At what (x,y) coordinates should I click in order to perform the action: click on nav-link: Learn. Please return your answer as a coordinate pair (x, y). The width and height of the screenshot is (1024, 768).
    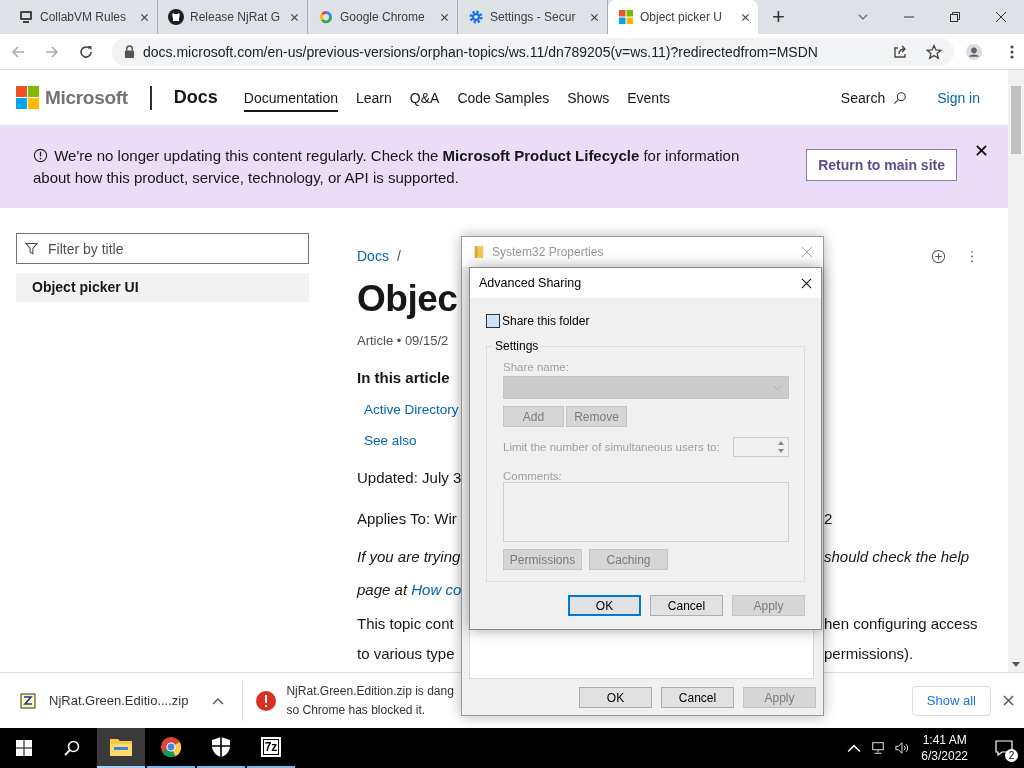
    Looking at the image, I should click on (374, 97).